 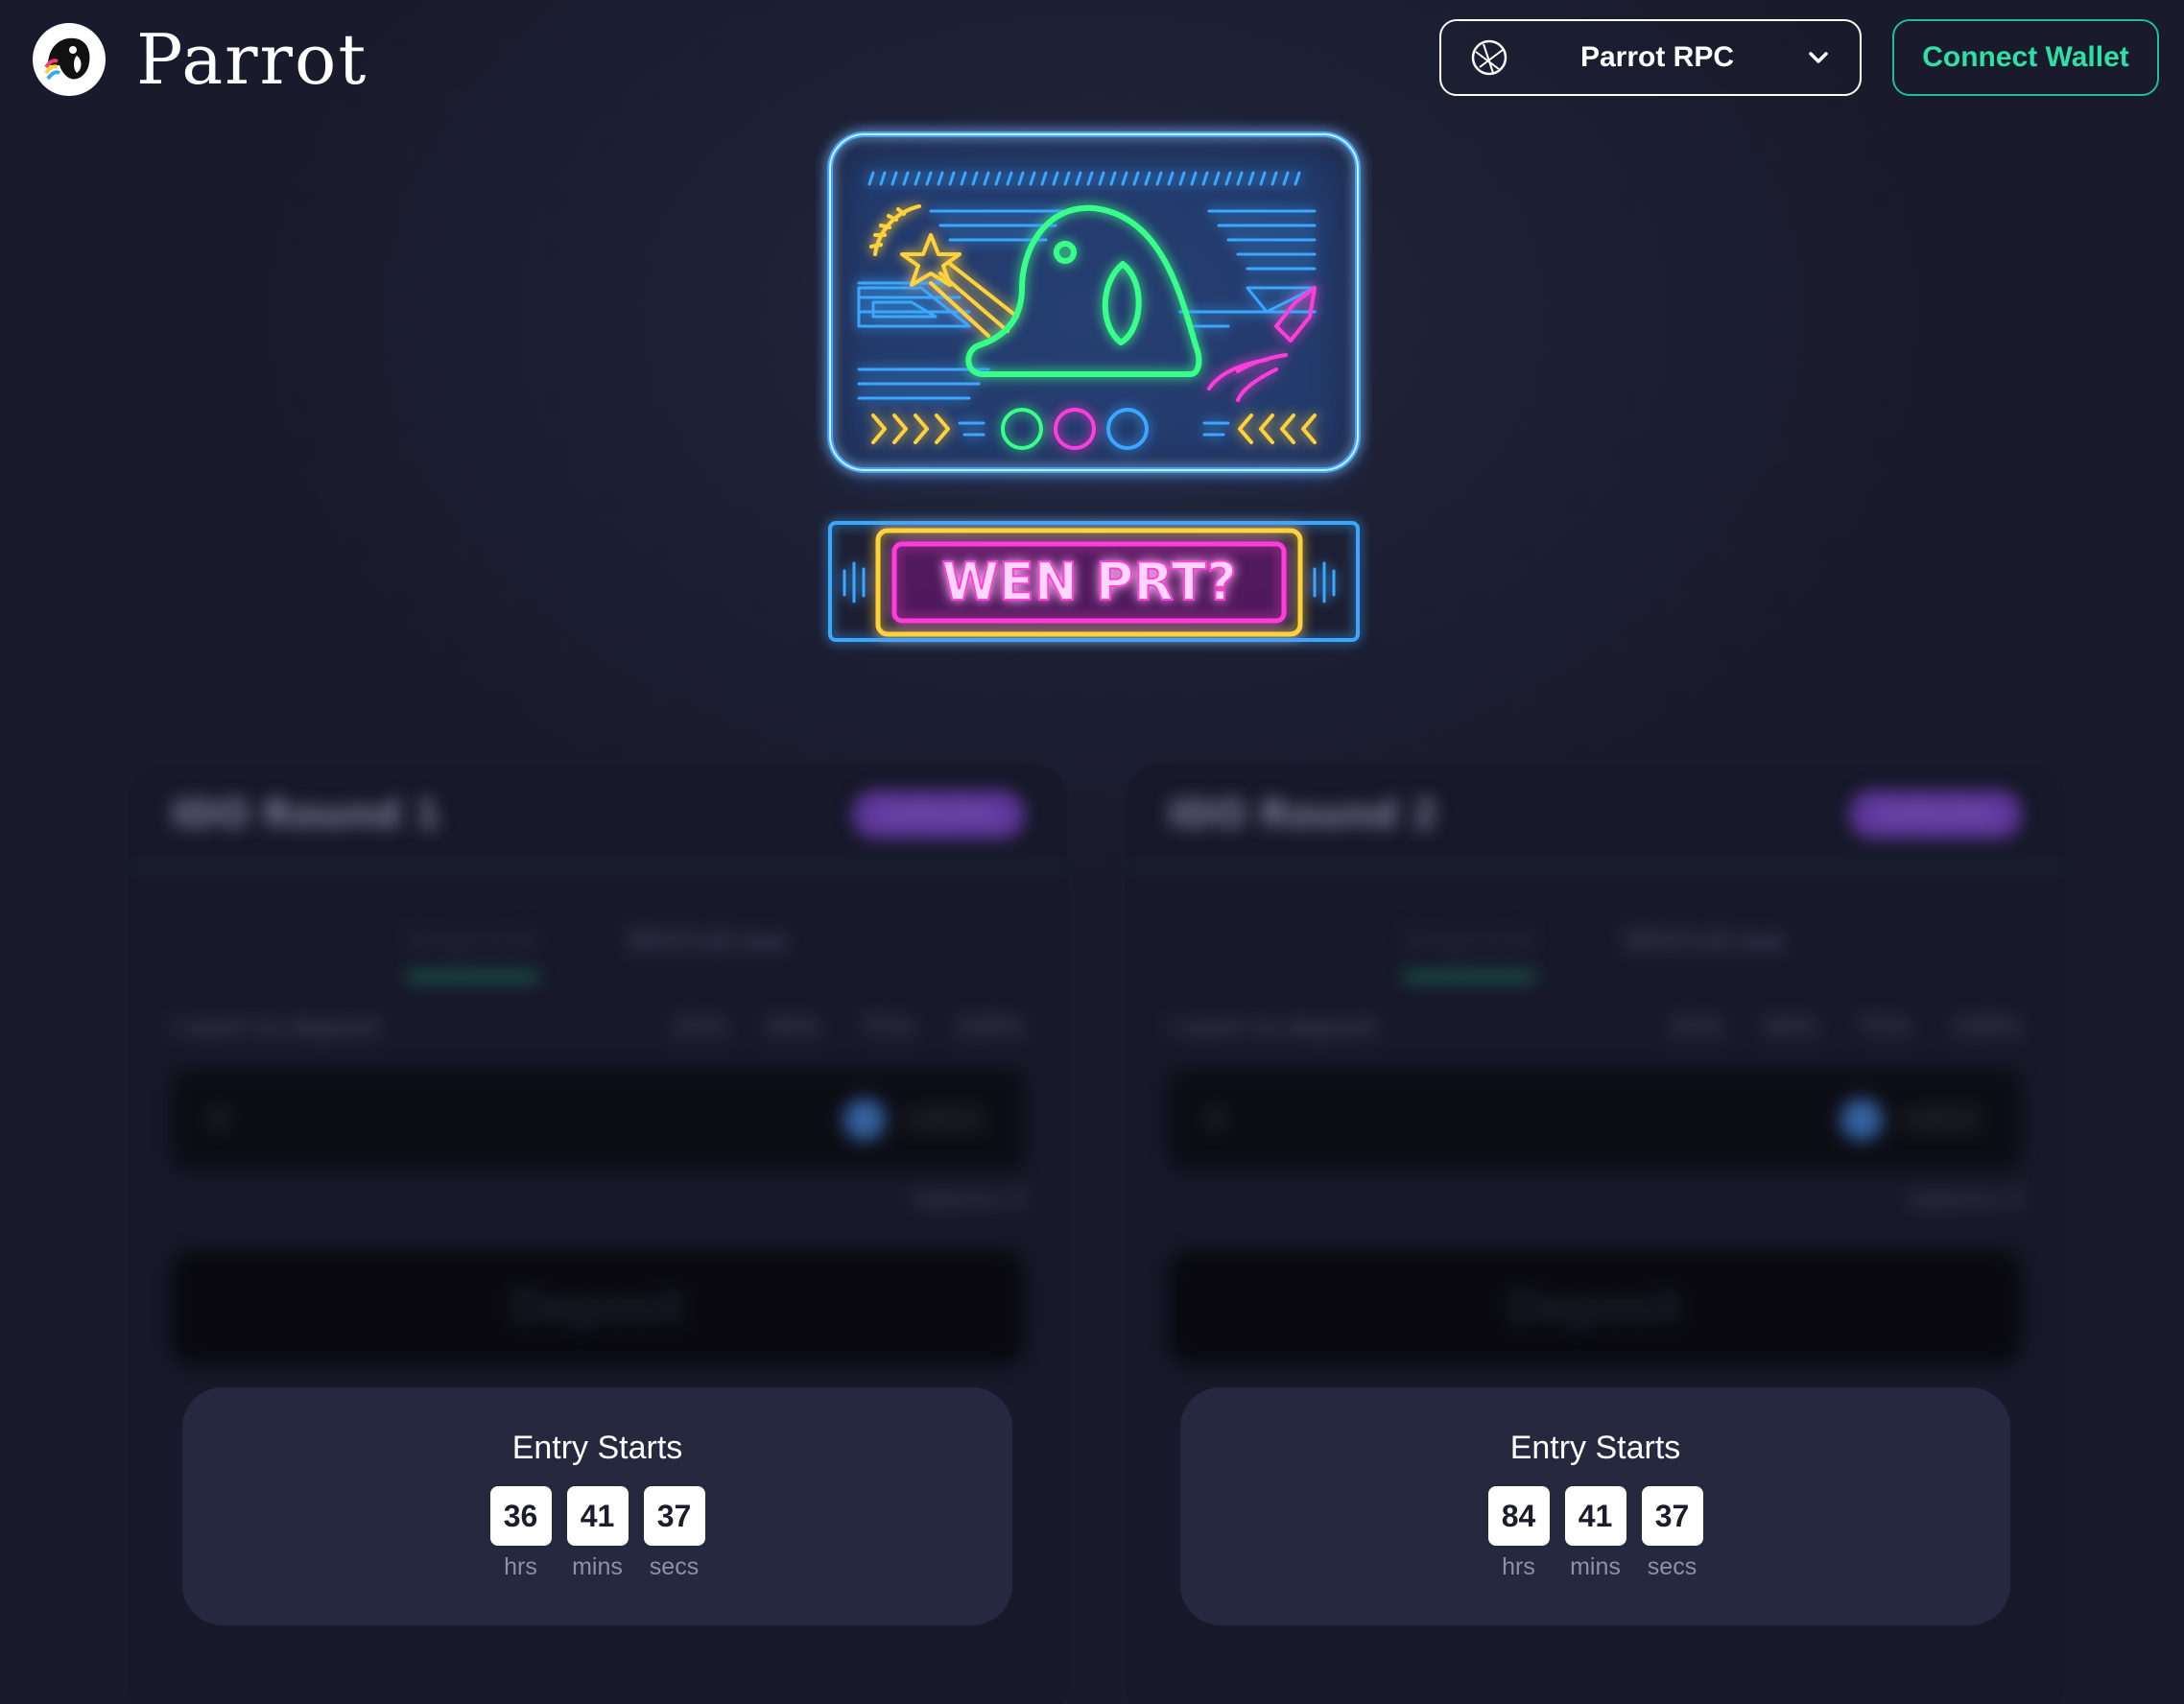 What do you see at coordinates (520, 1516) in the screenshot?
I see `countdown-hours: 36` at bounding box center [520, 1516].